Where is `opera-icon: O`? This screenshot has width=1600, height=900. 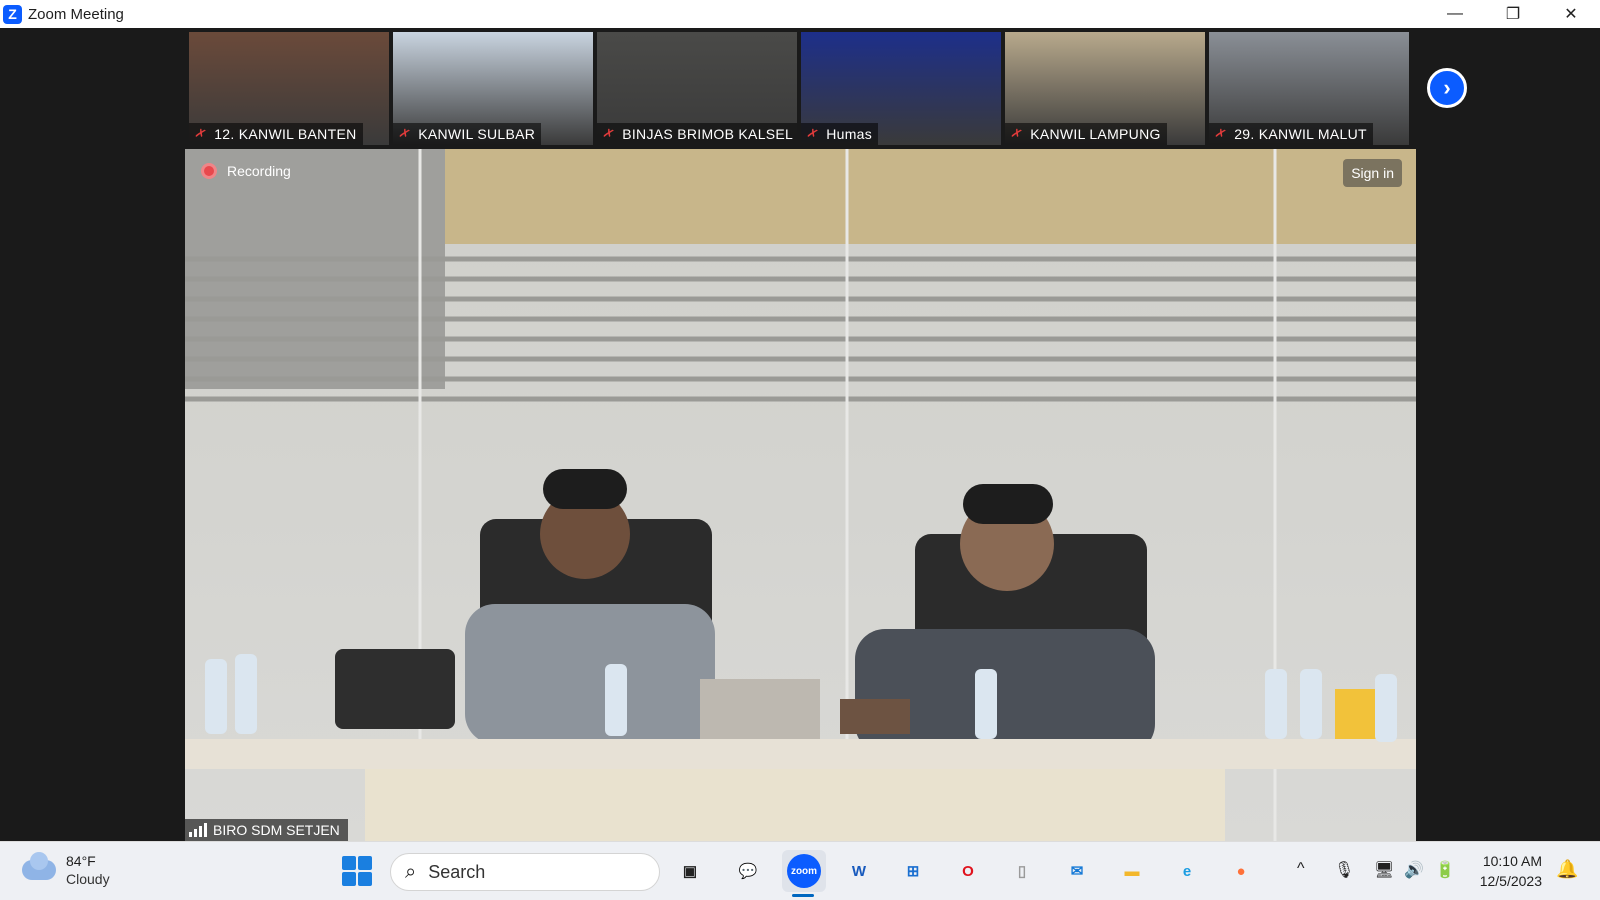 opera-icon: O is located at coordinates (968, 871).